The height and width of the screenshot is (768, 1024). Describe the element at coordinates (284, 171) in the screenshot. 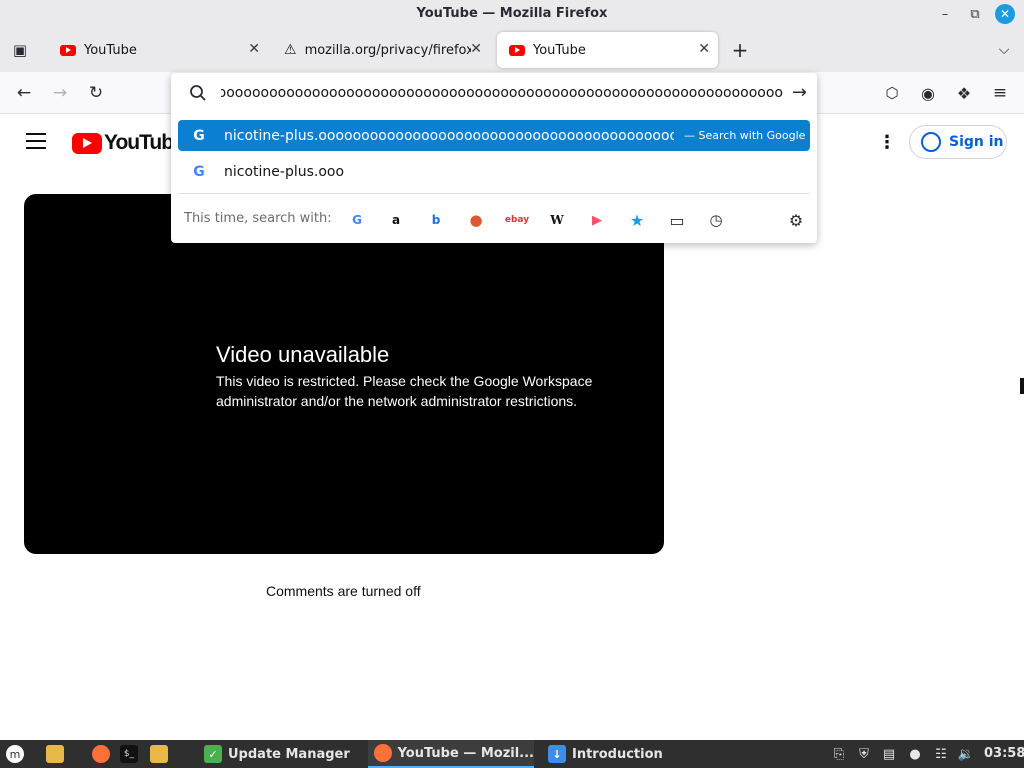

I see `suggestion-text: nicotine-plus.ooo` at that location.